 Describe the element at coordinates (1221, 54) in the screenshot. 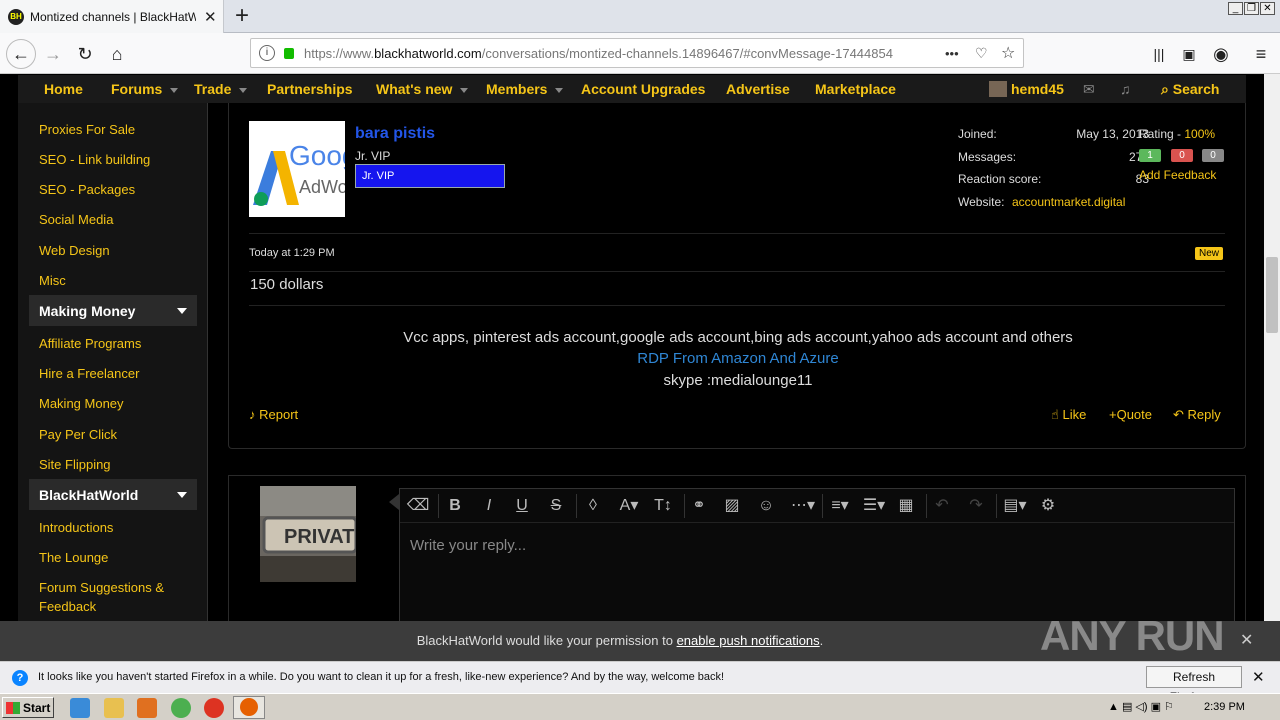

I see `account-icon: ◉` at that location.